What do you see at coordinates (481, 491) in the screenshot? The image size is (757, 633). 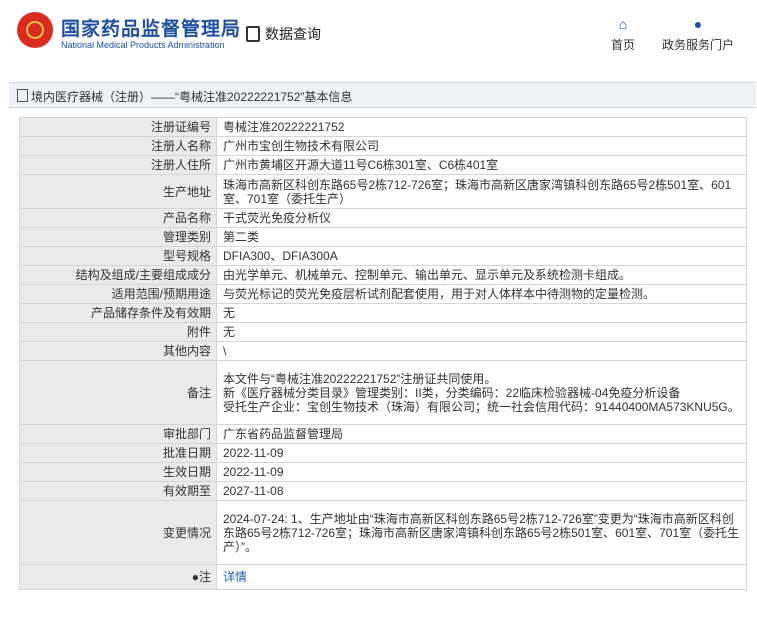 I see `field-value: 2027-11-08` at bounding box center [481, 491].